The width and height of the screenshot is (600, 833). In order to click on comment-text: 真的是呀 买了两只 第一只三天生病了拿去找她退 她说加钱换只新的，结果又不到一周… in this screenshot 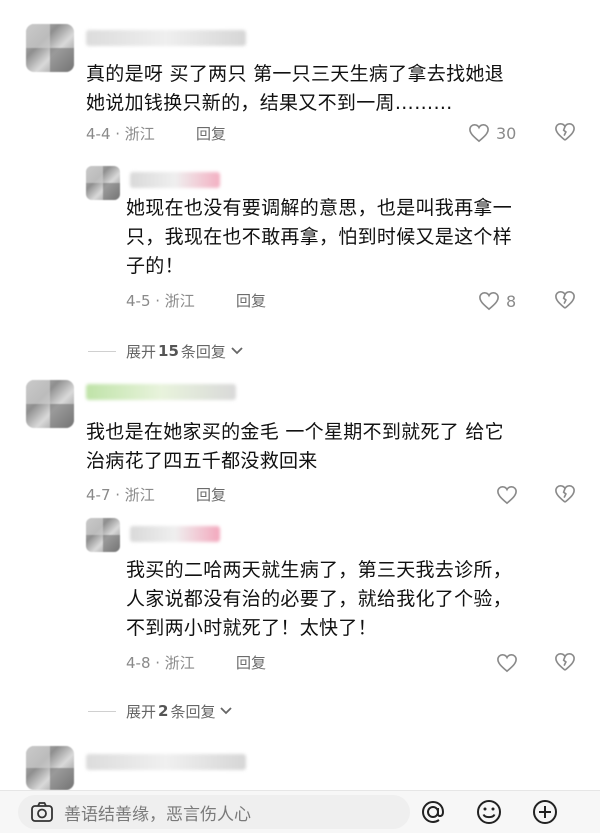, I will do `click(295, 88)`.